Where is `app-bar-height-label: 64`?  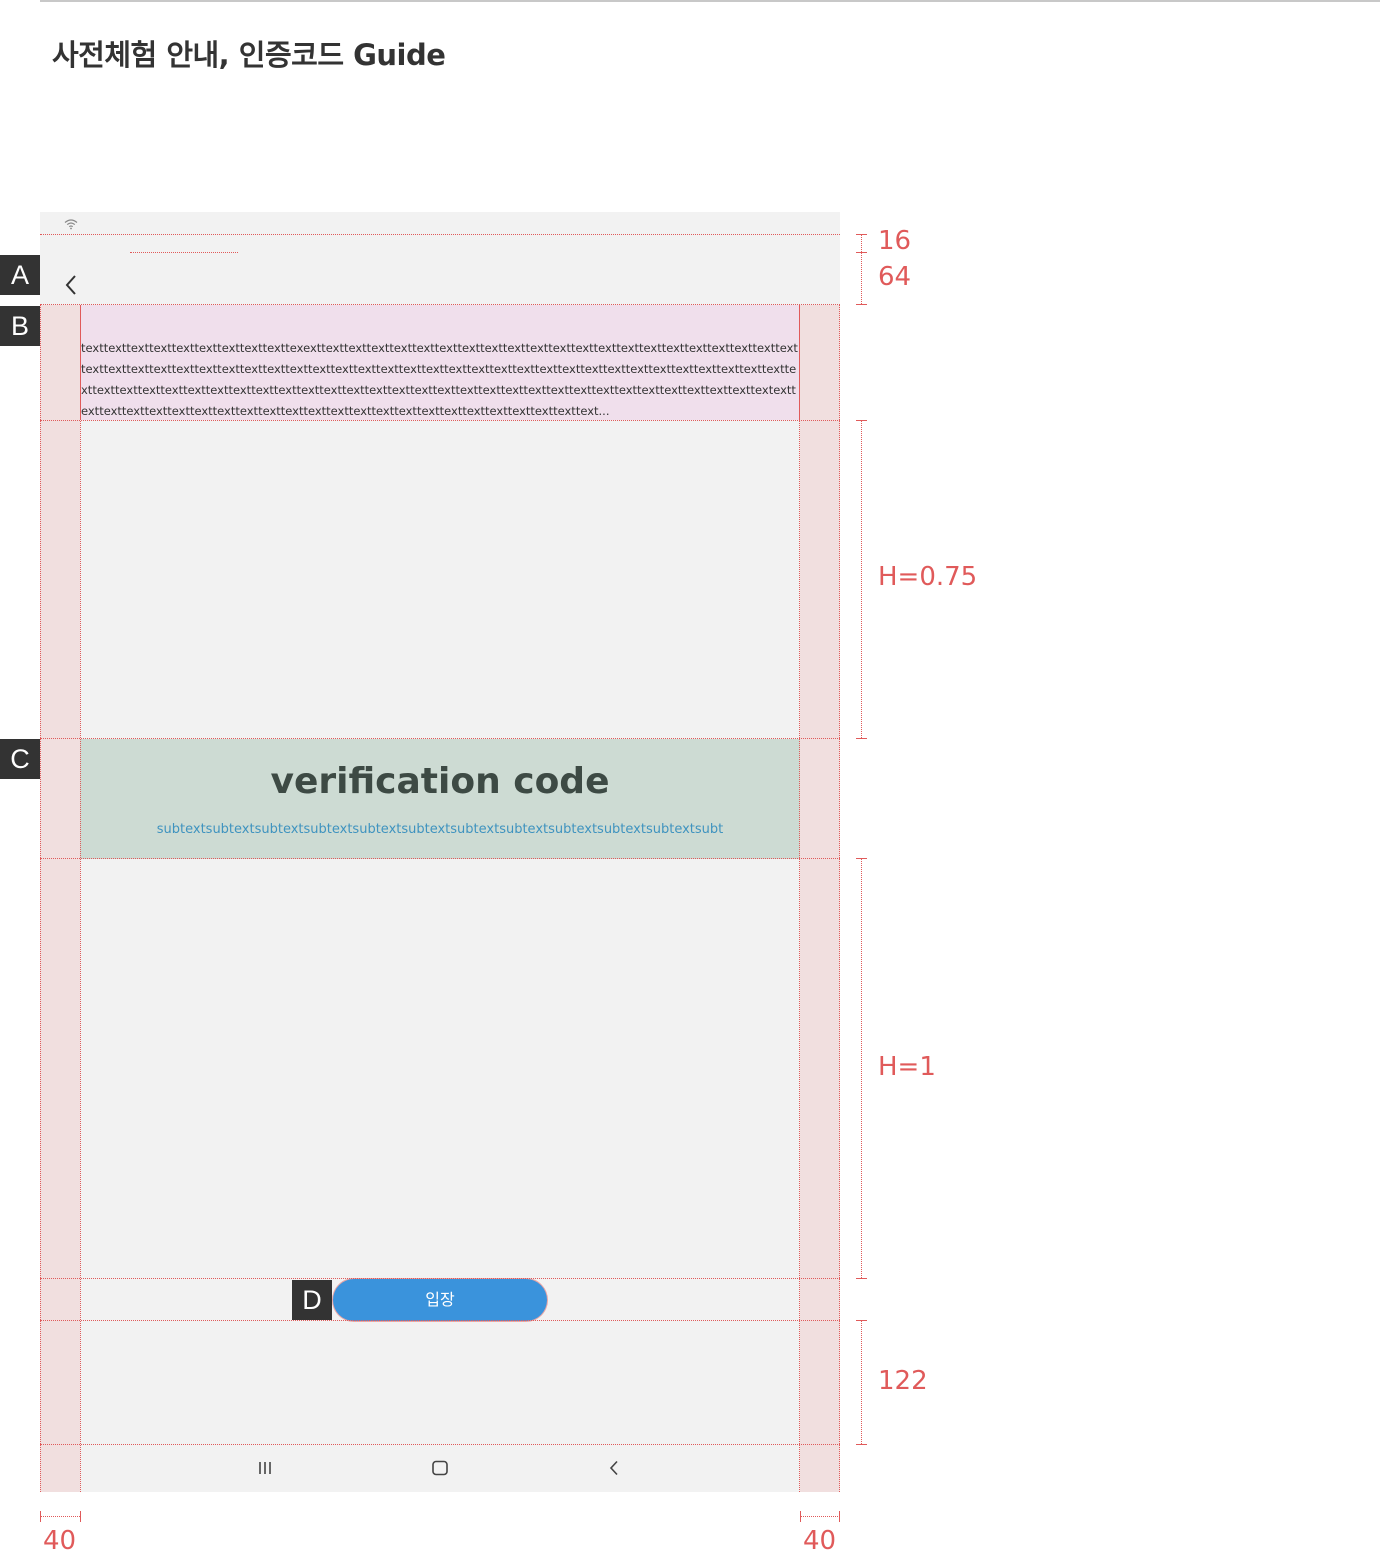
app-bar-height-label: 64 is located at coordinates (895, 277).